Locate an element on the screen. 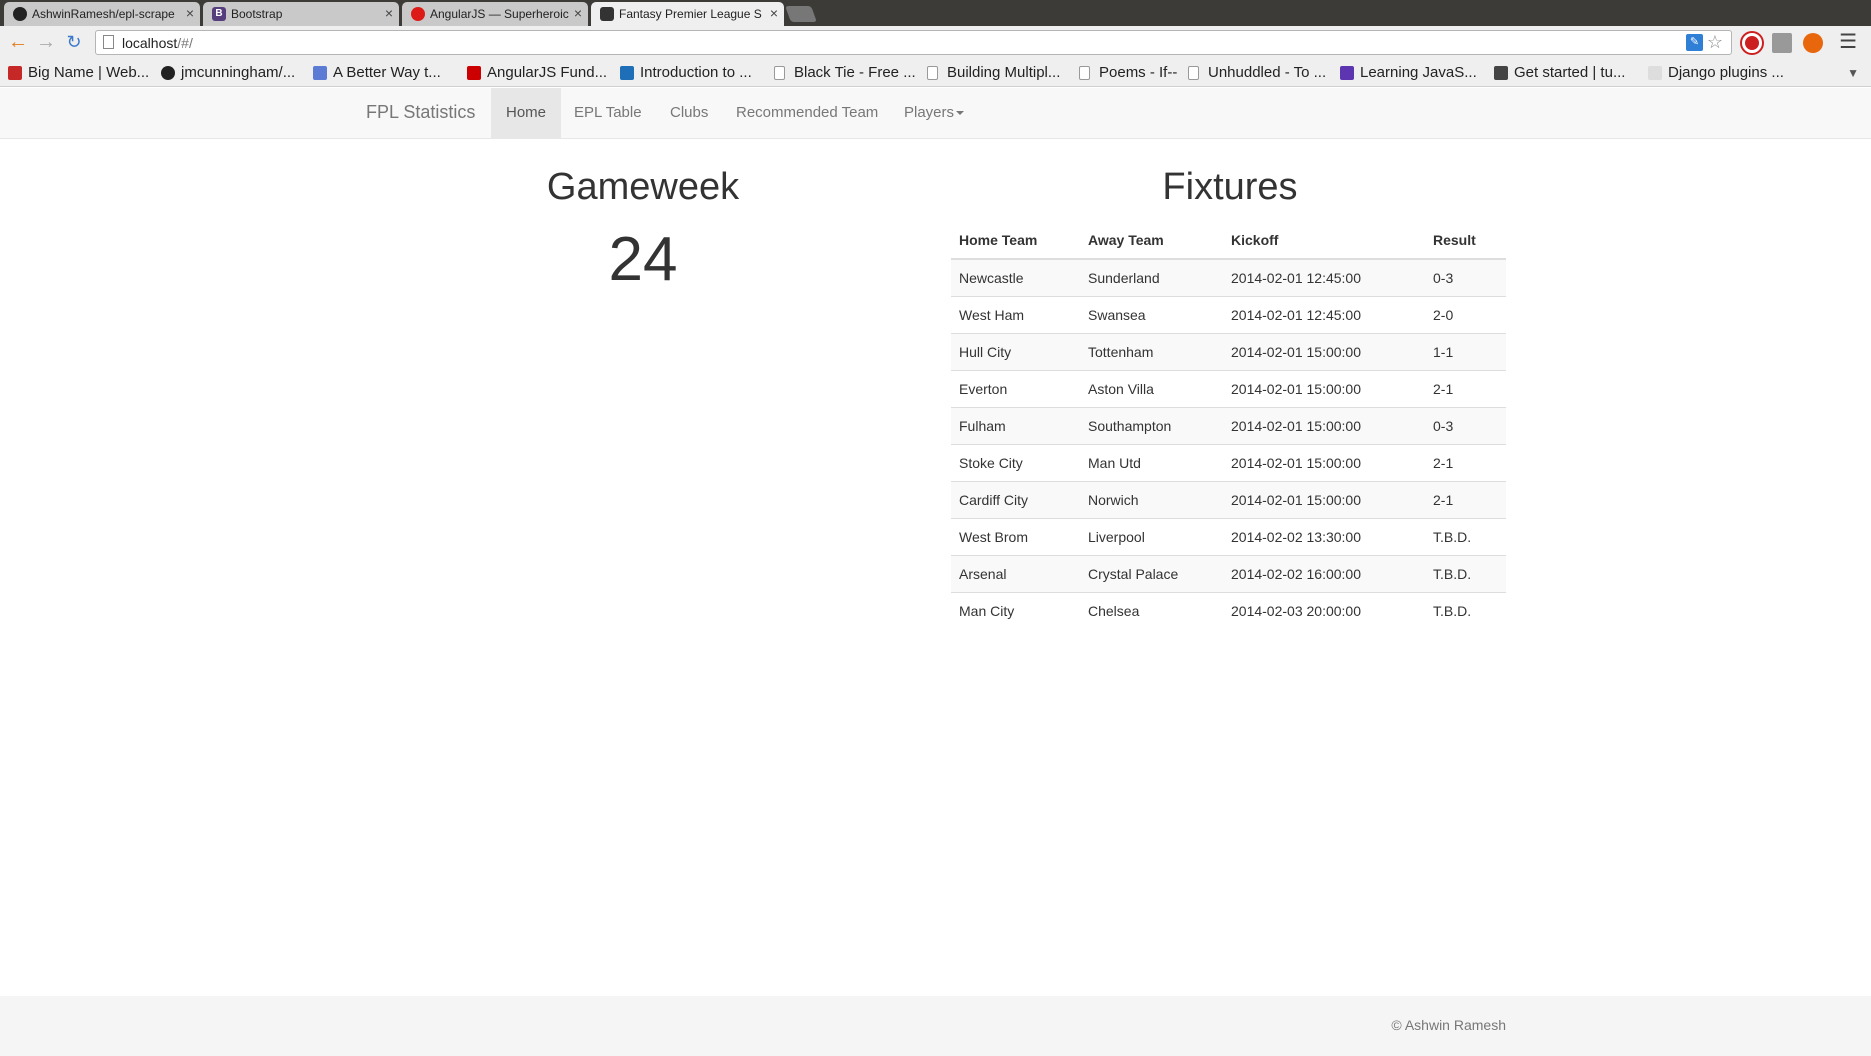 This screenshot has height=1056, width=1871. browser-tab: B Bootstrap × is located at coordinates (301, 14).